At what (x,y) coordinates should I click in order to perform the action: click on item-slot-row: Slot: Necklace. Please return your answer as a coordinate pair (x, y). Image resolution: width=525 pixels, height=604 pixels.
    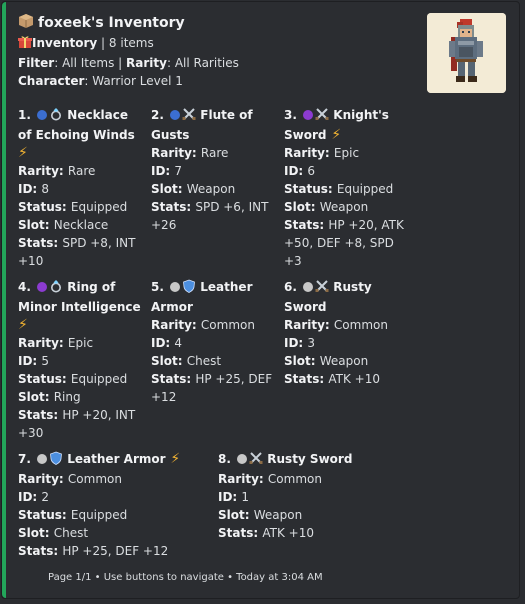
    Looking at the image, I should click on (80, 225).